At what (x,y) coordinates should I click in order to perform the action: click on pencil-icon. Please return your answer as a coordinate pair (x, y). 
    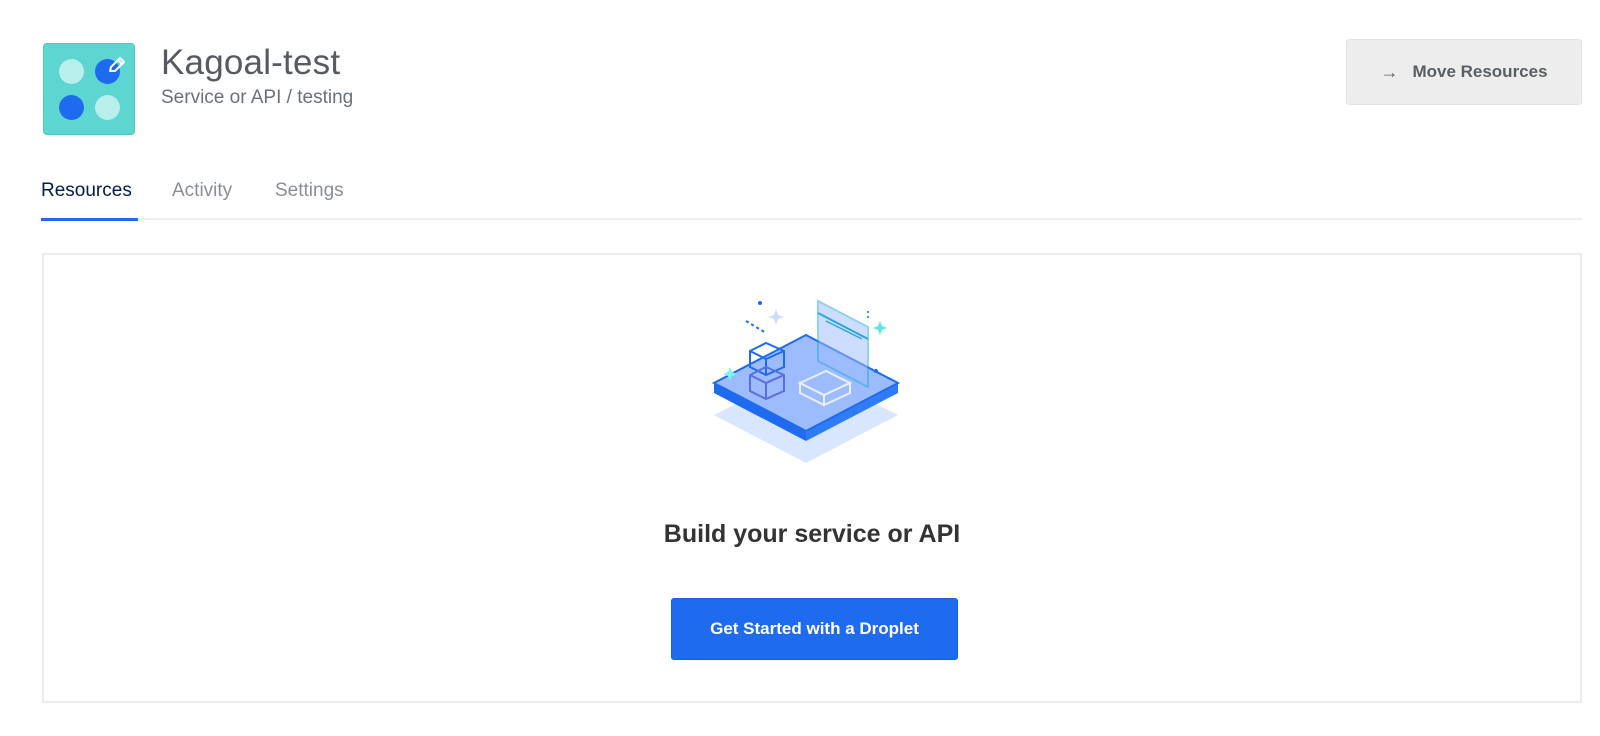
    Looking at the image, I should click on (117, 65).